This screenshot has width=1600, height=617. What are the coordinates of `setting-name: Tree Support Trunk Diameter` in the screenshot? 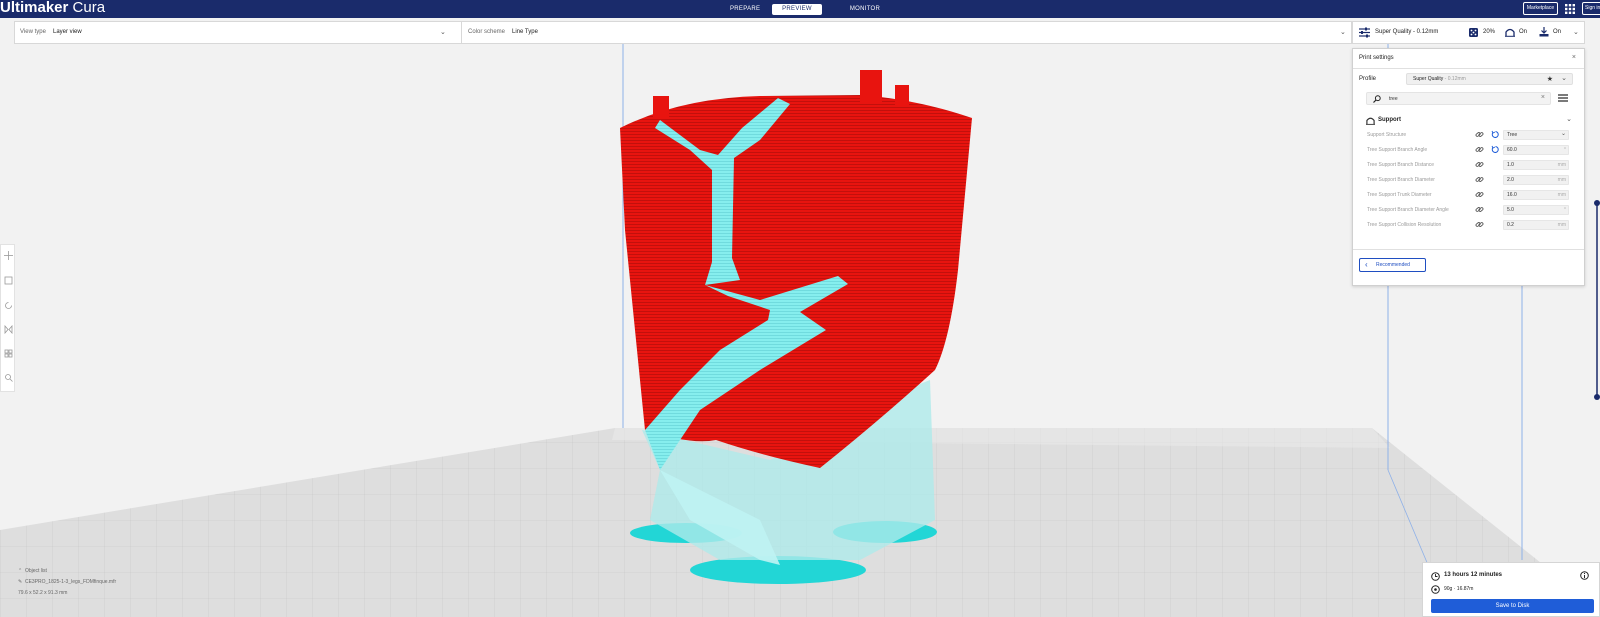 It's located at (1399, 195).